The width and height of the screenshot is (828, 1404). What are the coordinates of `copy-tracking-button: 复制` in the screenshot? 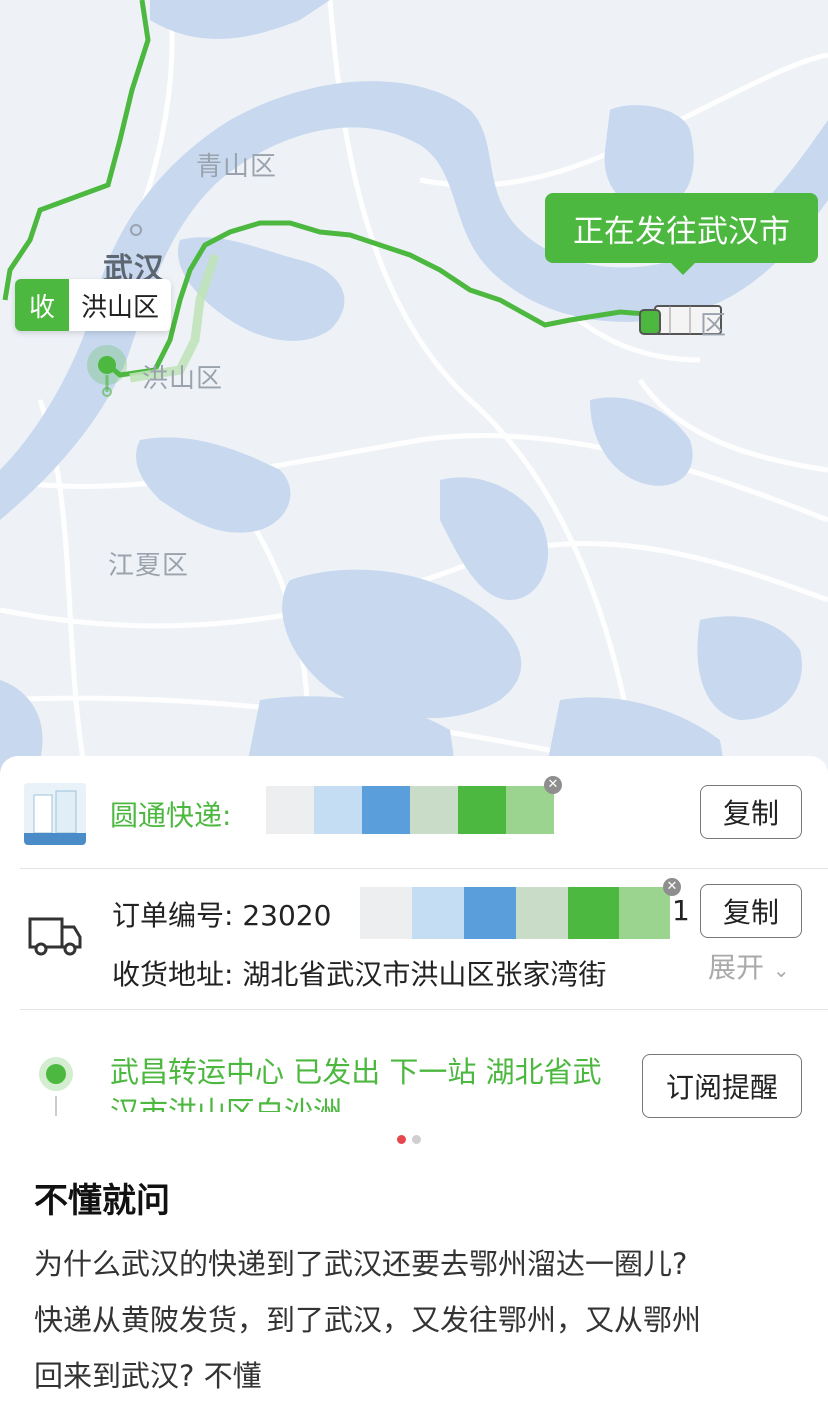 It's located at (751, 812).